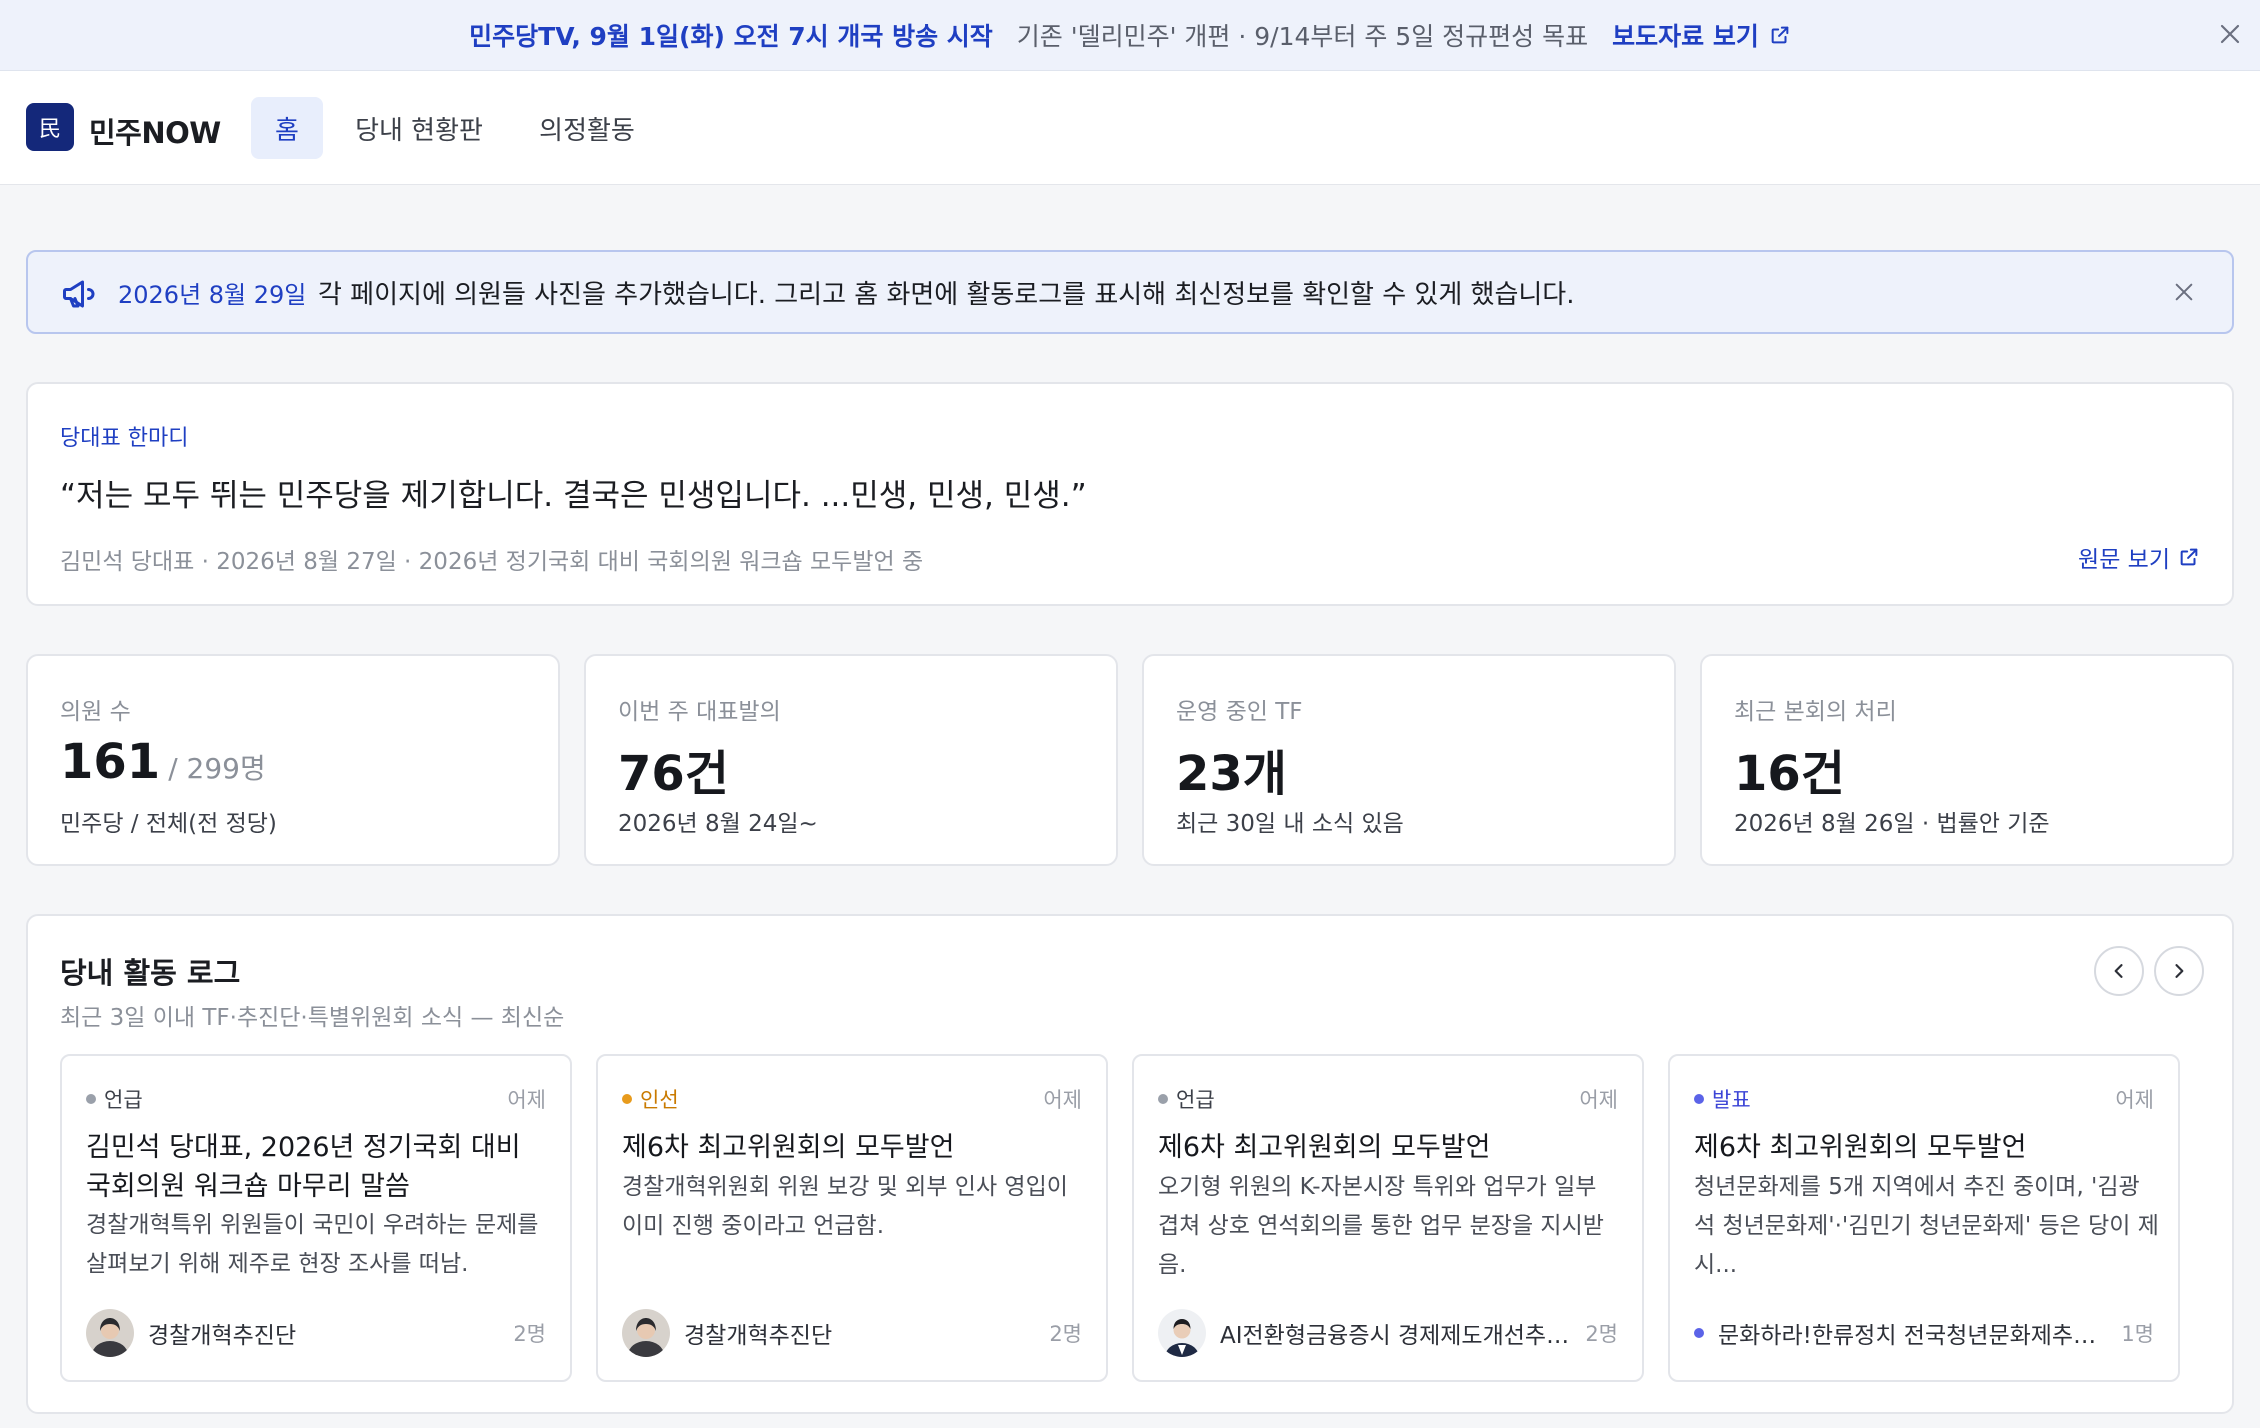 This screenshot has width=2260, height=1428. I want to click on stat-value: 16건, so click(1789, 774).